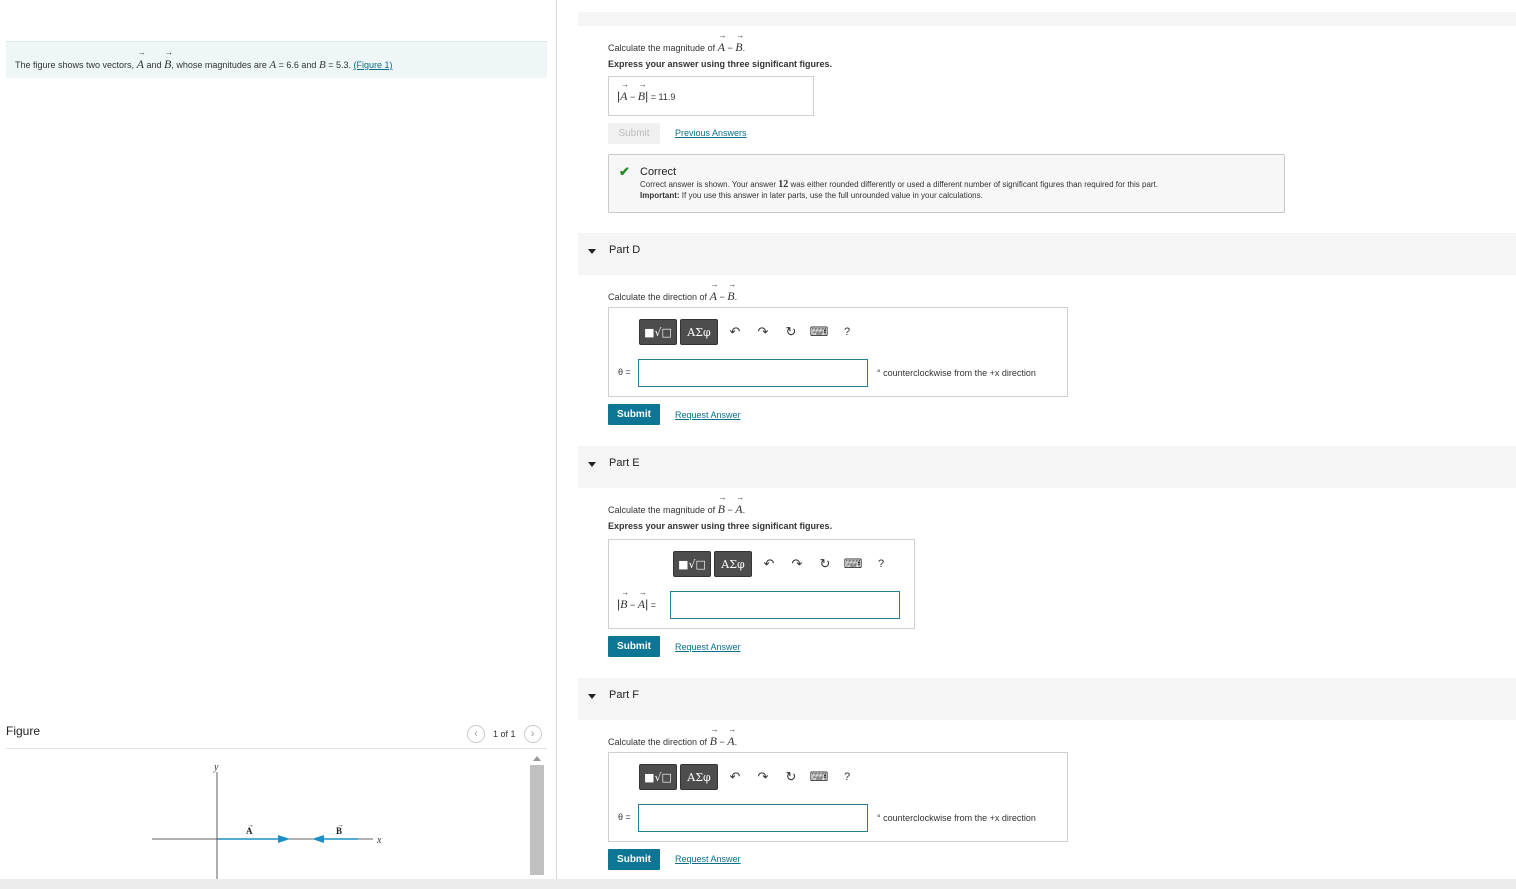 Image resolution: width=1516 pixels, height=889 pixels. I want to click on vector-b-label-arrow: →, so click(340, 825).